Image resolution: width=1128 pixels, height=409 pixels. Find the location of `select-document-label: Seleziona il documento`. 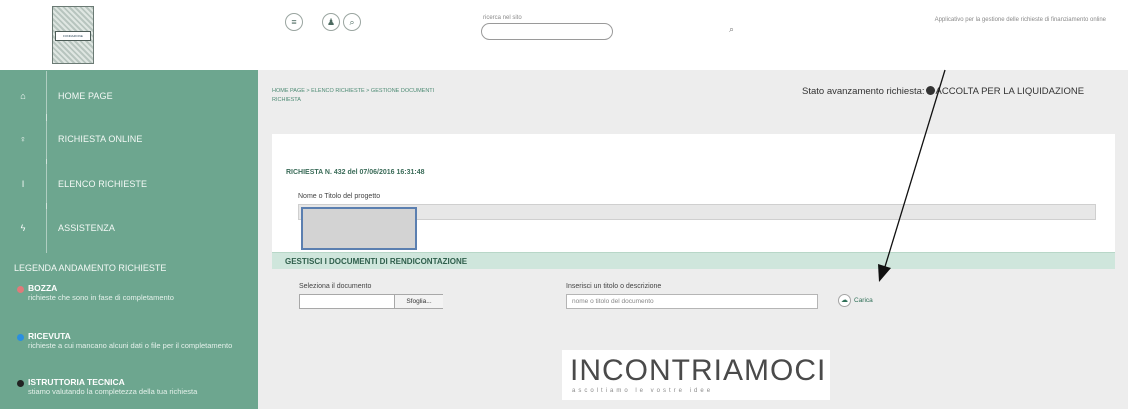

select-document-label: Seleziona il documento is located at coordinates (335, 286).